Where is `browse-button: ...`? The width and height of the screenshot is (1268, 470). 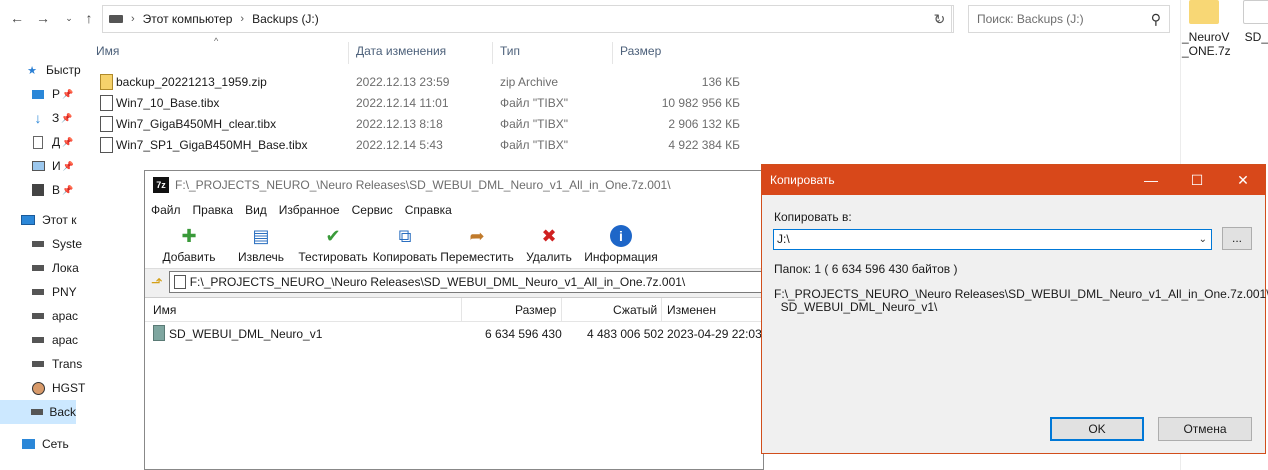 browse-button: ... is located at coordinates (1237, 238).